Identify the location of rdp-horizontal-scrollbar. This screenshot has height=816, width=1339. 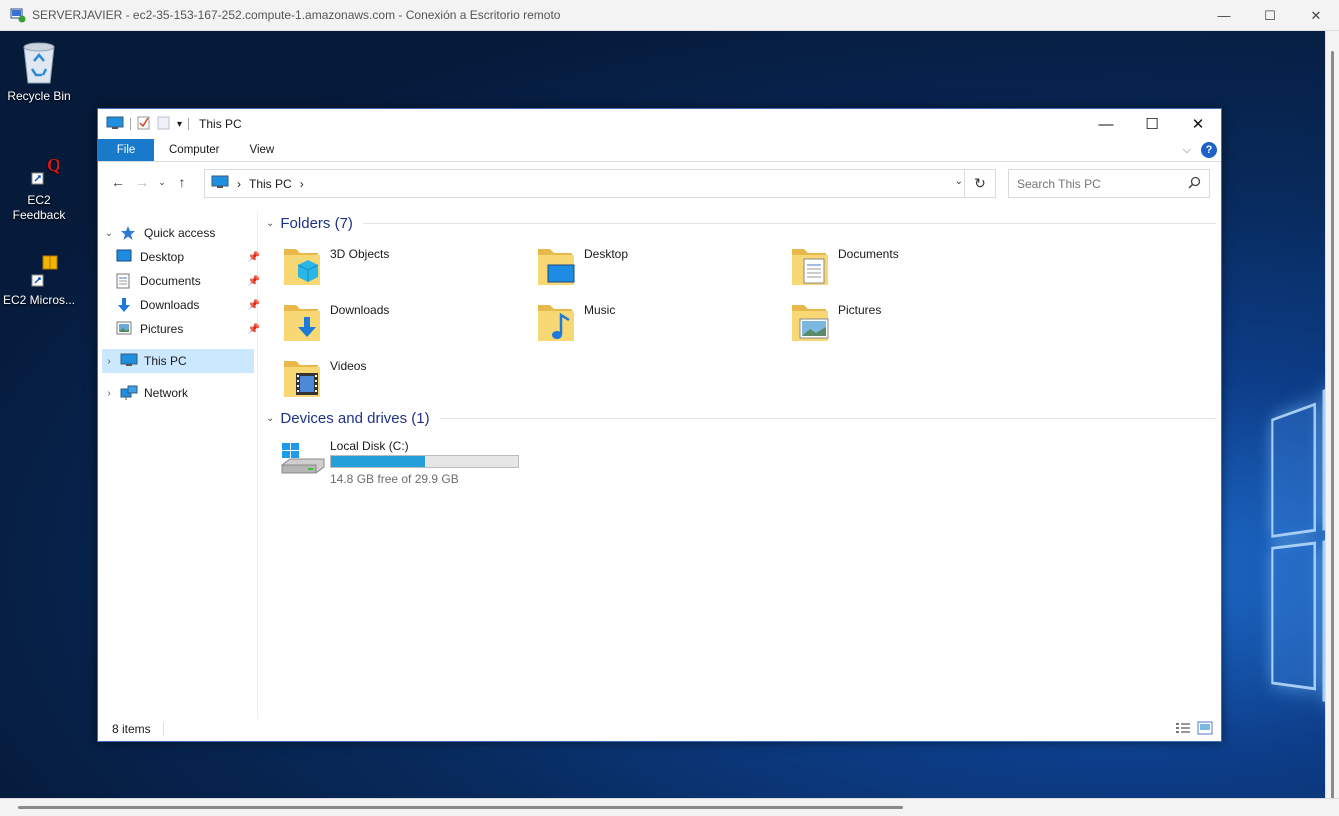
(669, 807).